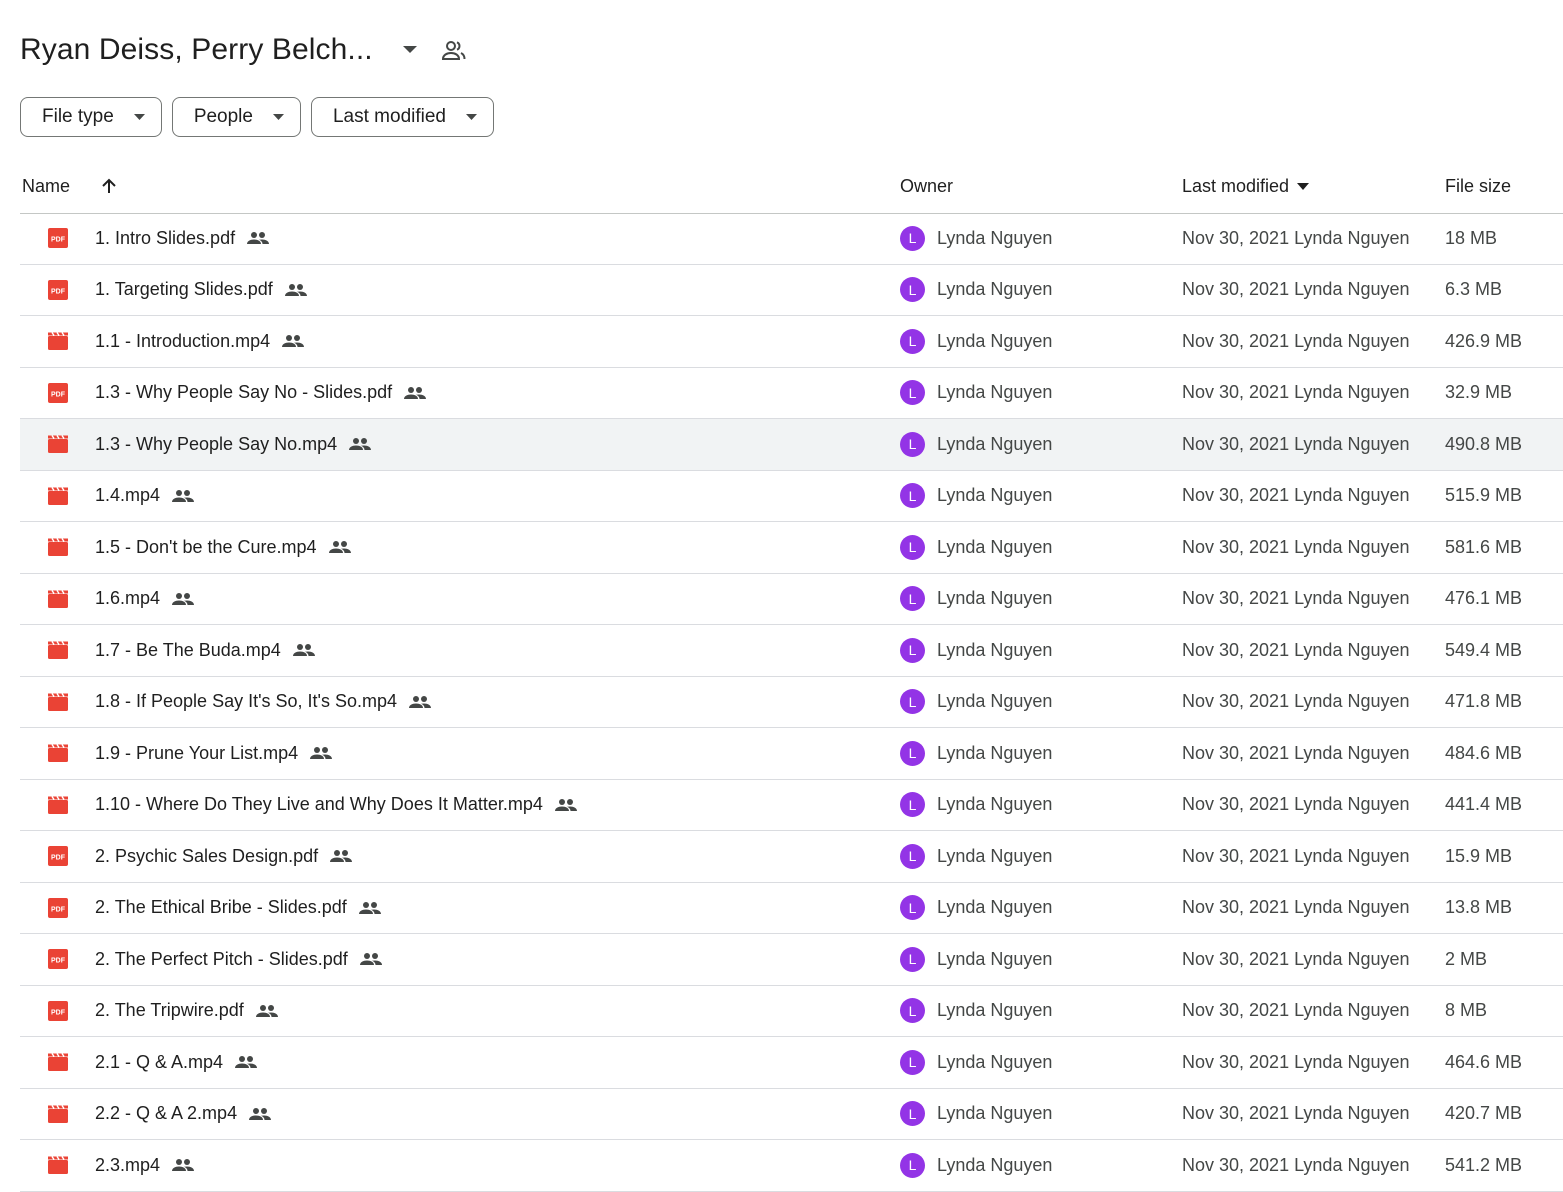  I want to click on file-name-cell: 1.6.mp4, so click(145, 599).